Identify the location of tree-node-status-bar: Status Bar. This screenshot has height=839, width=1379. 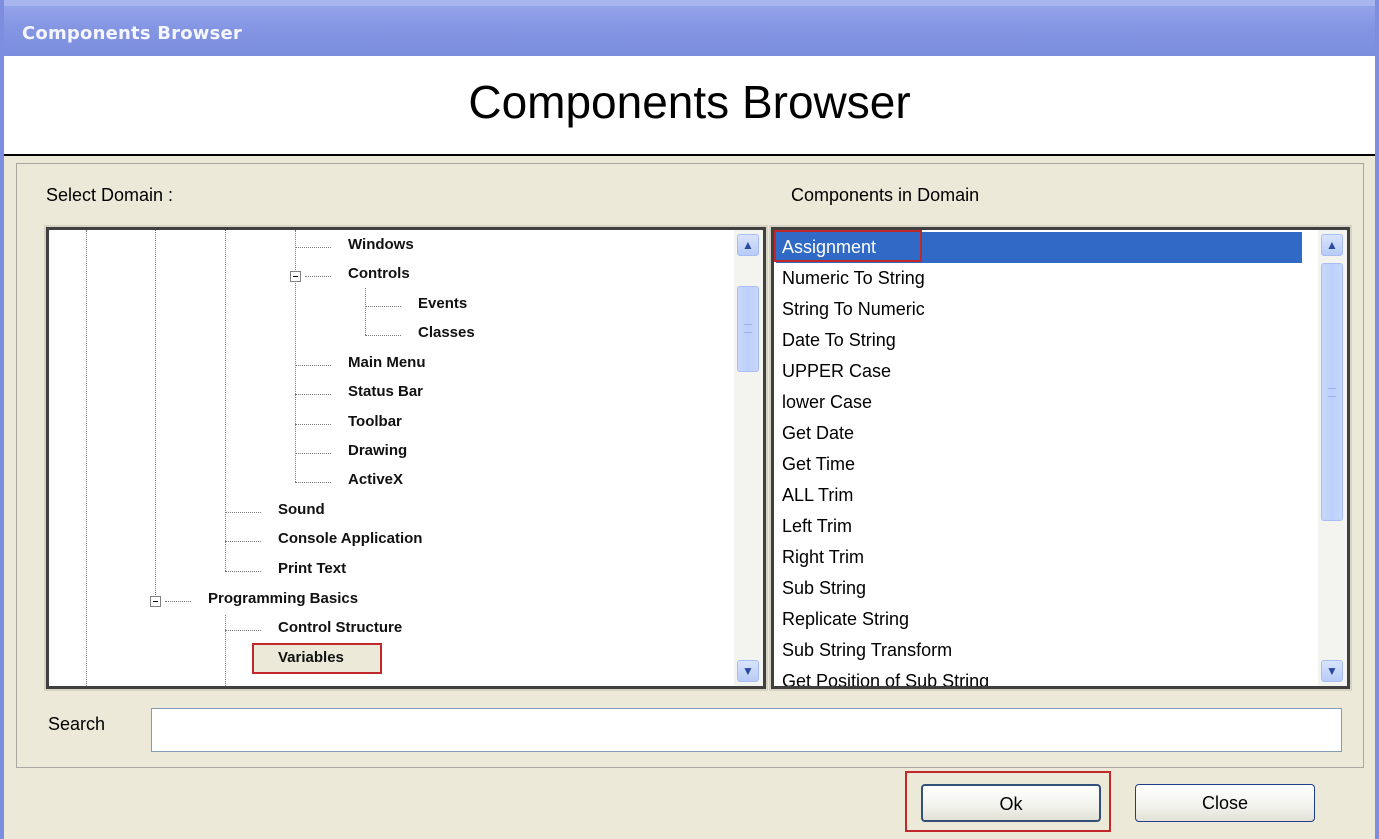
(385, 391).